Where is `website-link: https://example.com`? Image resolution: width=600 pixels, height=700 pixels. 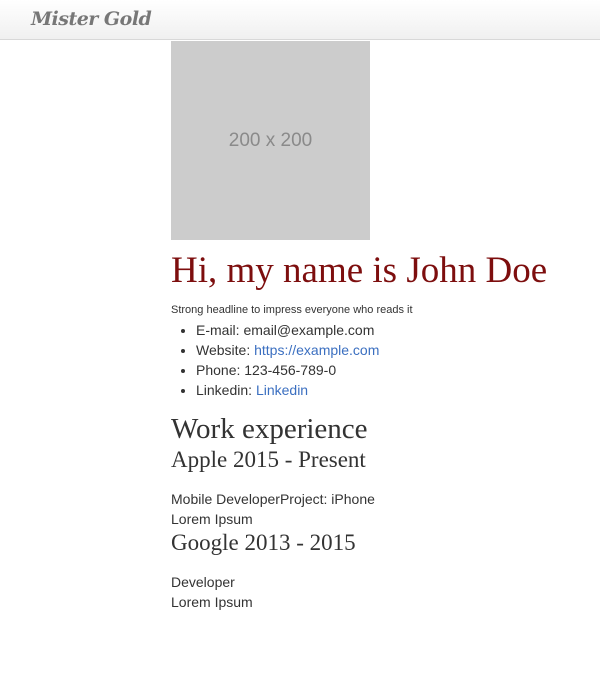
website-link: https://example.com is located at coordinates (316, 350).